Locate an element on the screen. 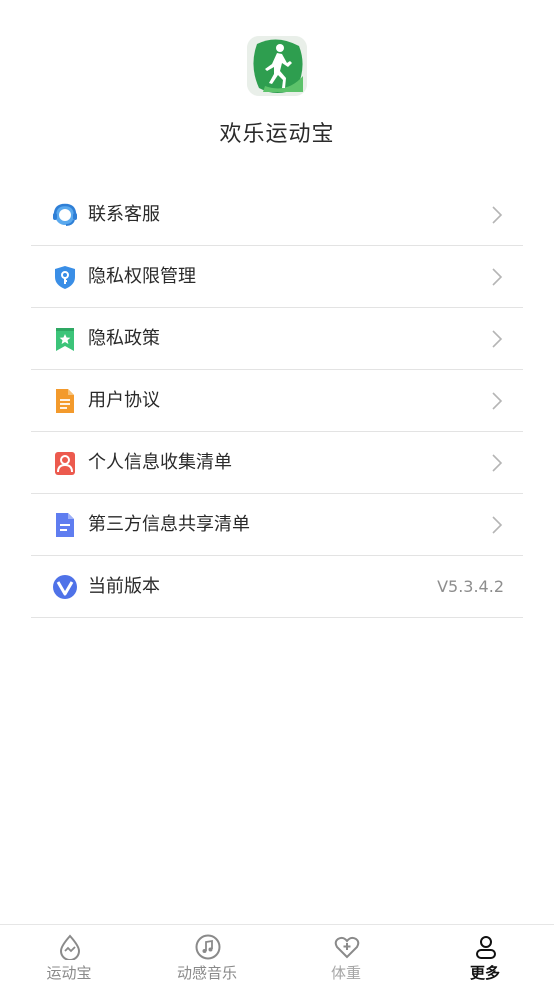 This screenshot has height=985, width=554. customer-service-icon is located at coordinates (65, 214).